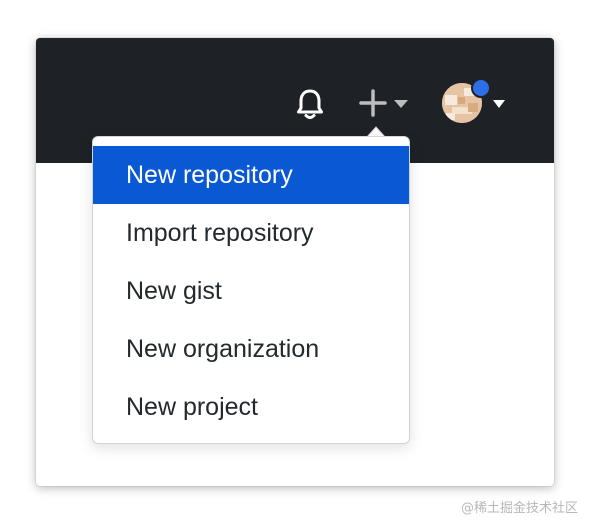  I want to click on menu-item-new-gist: New gist, so click(251, 291).